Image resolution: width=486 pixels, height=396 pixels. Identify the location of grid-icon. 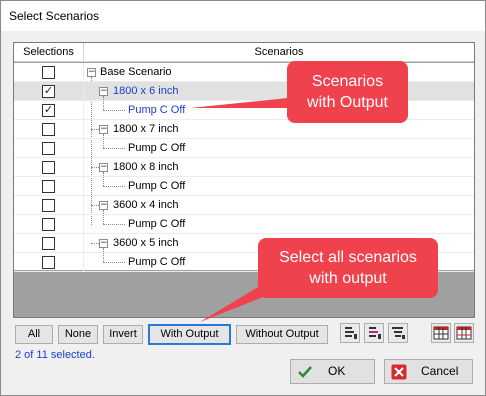
(441, 333).